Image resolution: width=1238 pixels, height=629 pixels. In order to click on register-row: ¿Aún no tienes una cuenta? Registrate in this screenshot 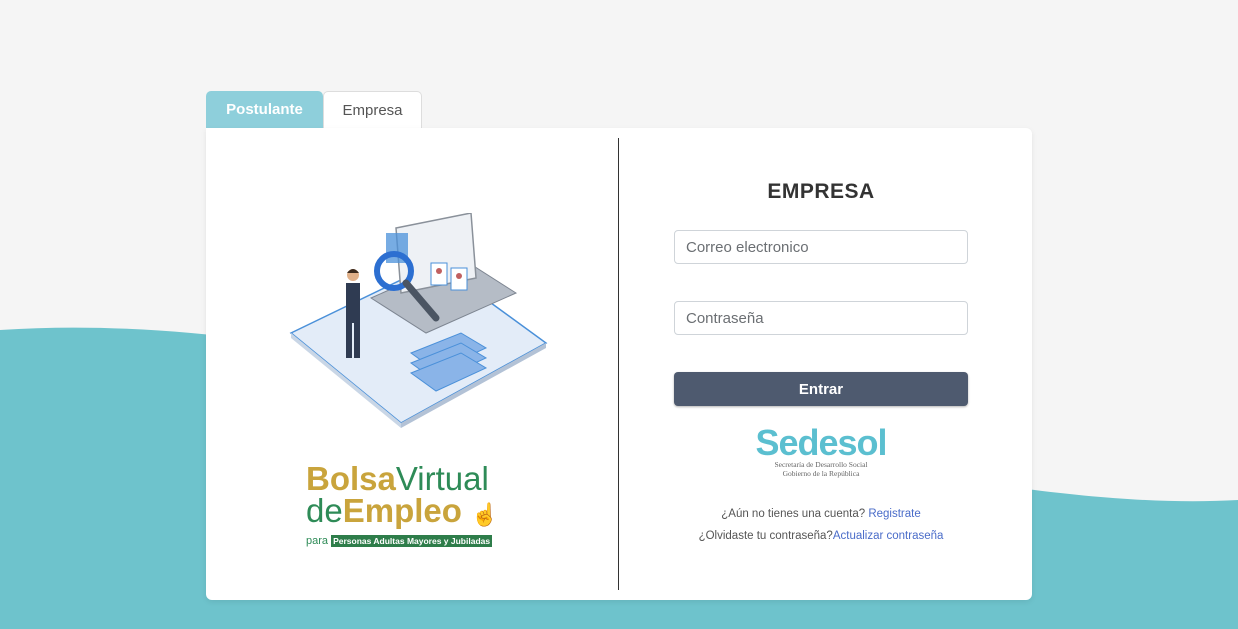, I will do `click(821, 514)`.